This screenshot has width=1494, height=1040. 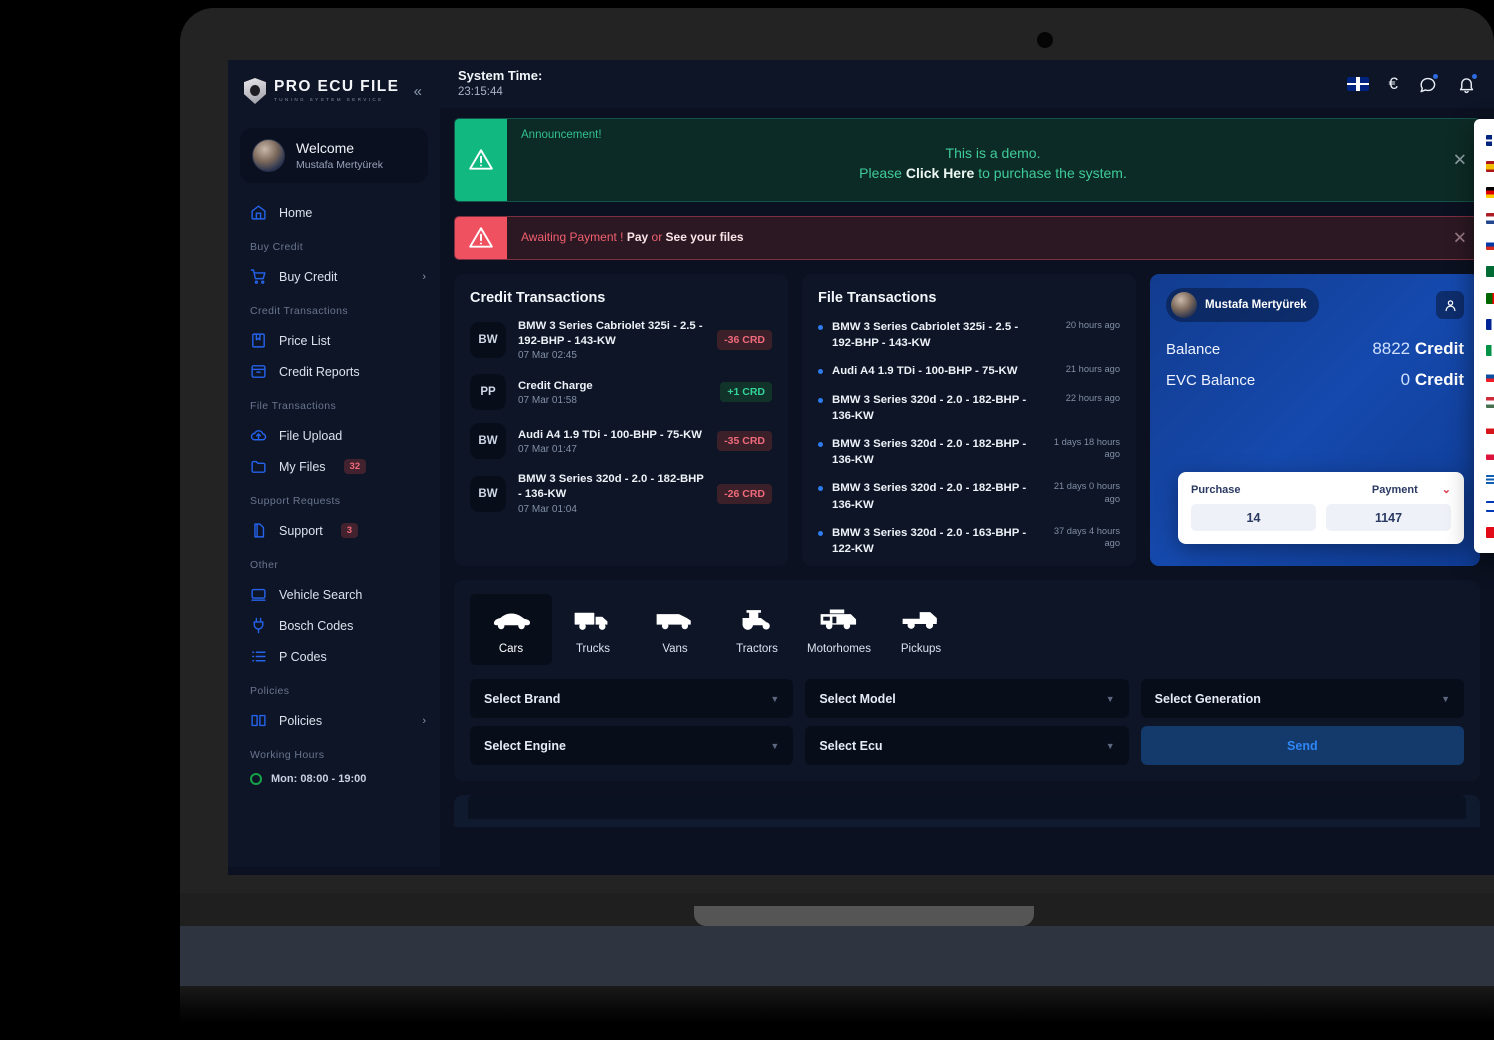 I want to click on tab-label: Trucks, so click(x=593, y=649).